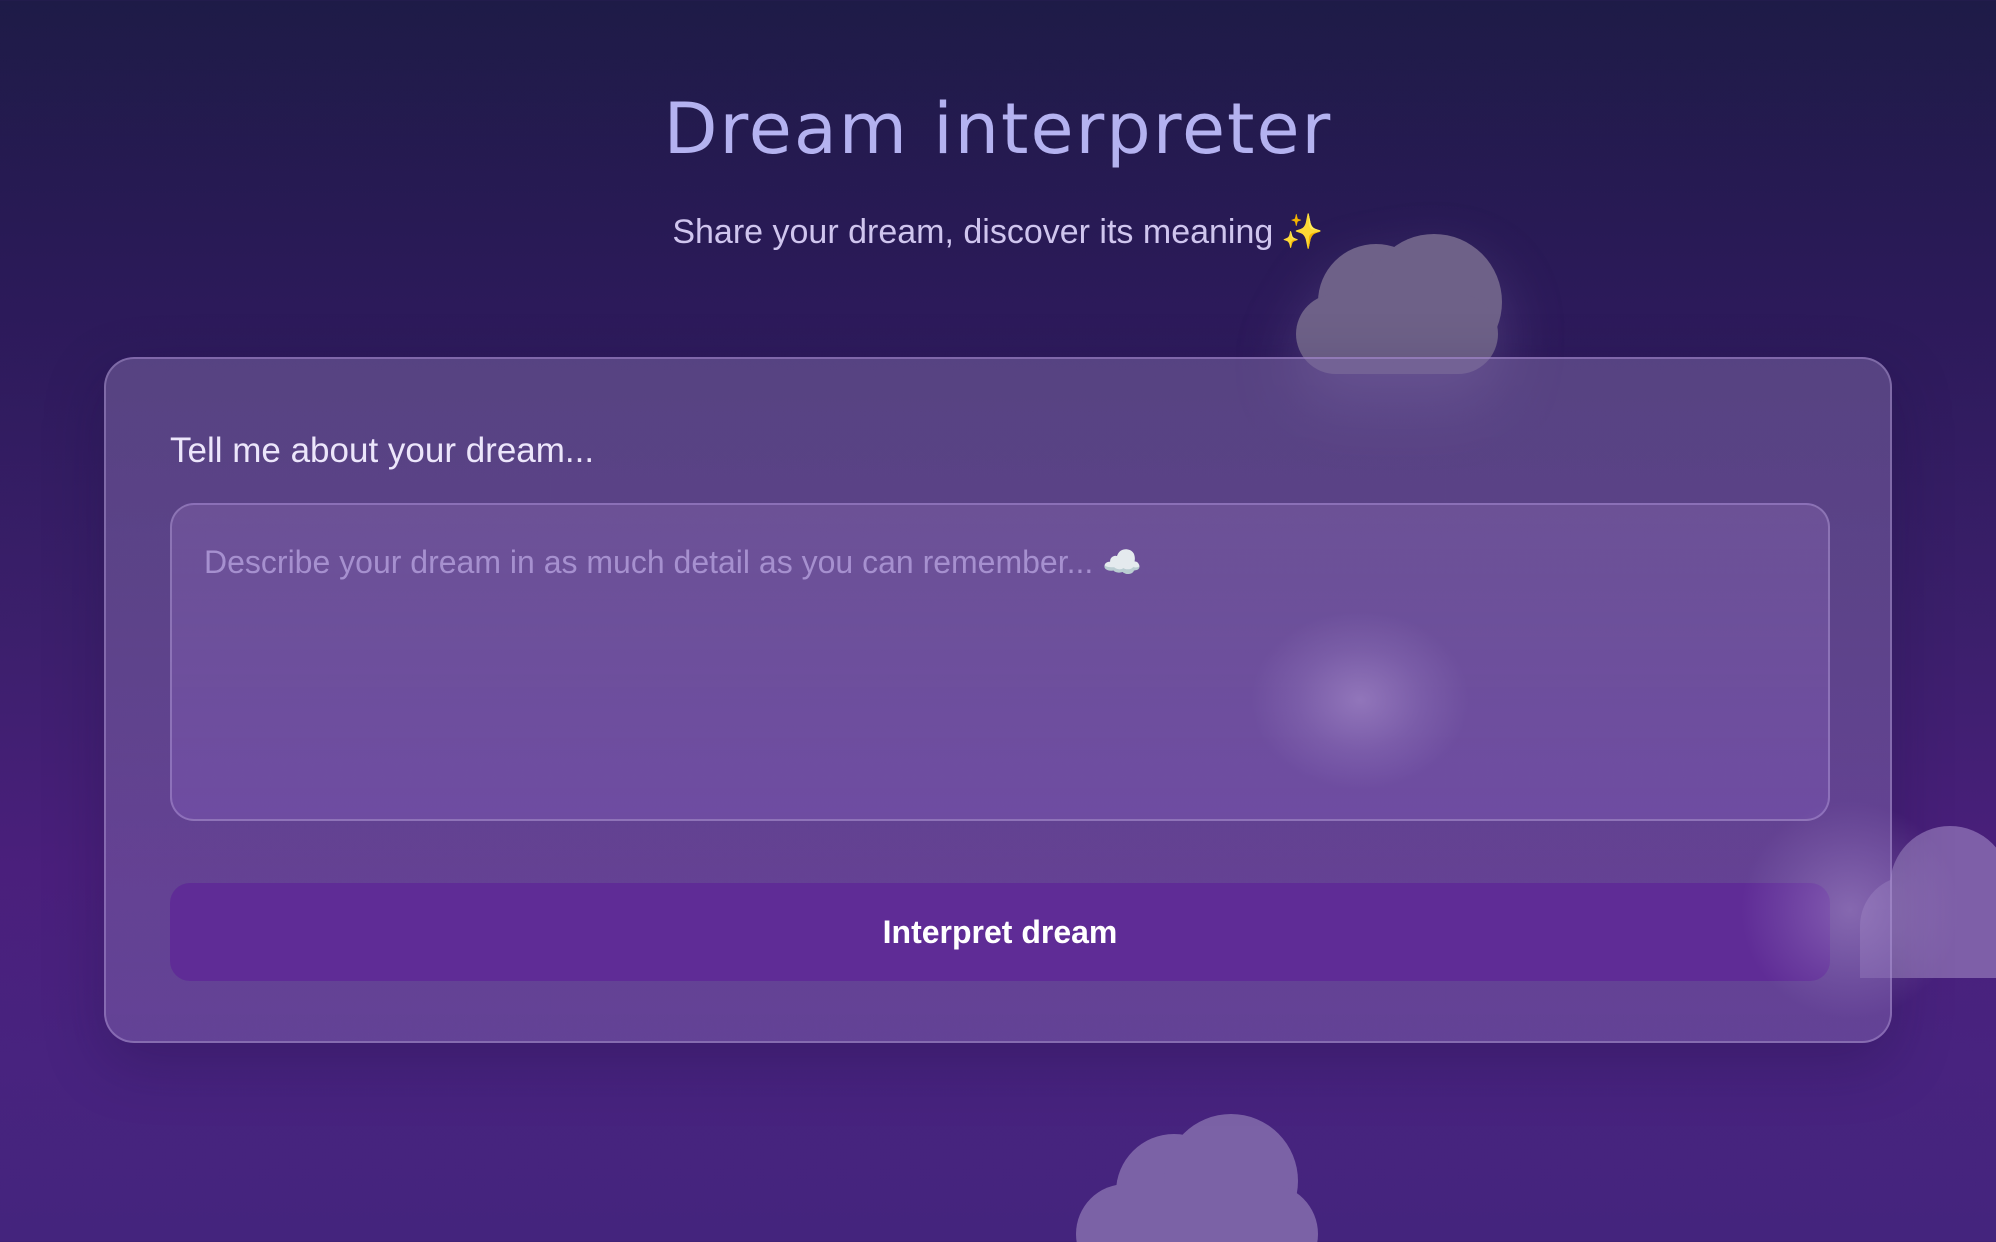 The height and width of the screenshot is (1242, 1996). What do you see at coordinates (1302, 232) in the screenshot?
I see `sparkles-icon: ✨` at bounding box center [1302, 232].